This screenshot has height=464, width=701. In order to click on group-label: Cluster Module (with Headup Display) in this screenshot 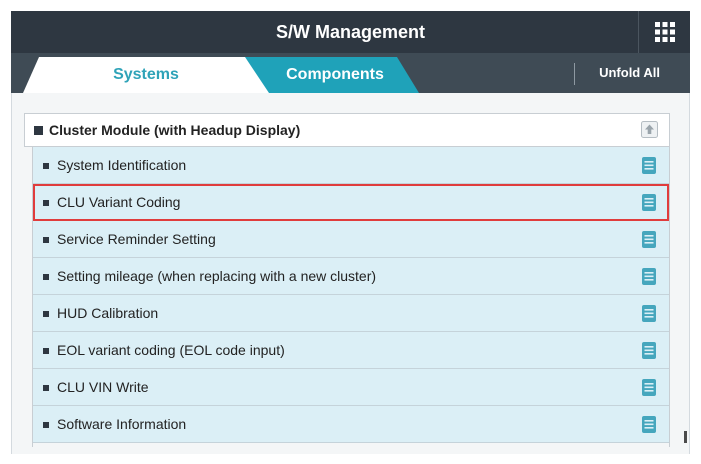, I will do `click(175, 130)`.